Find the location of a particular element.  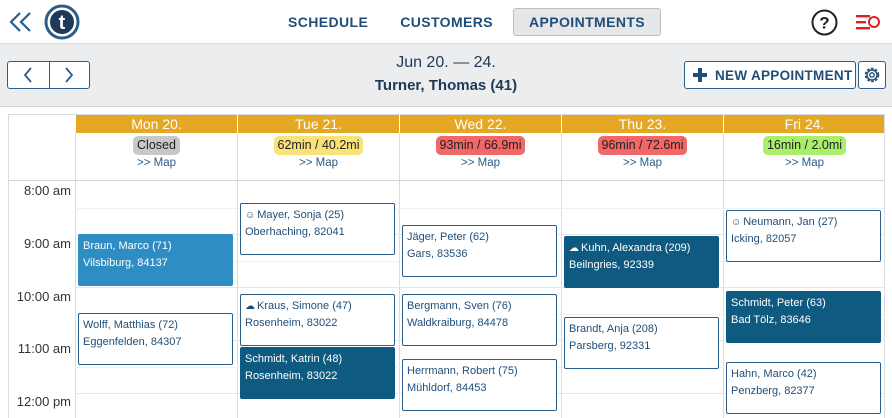

main-tabs: SCHEDULE CUSTOMERS APPOINTMENTS is located at coordinates (469, 22).